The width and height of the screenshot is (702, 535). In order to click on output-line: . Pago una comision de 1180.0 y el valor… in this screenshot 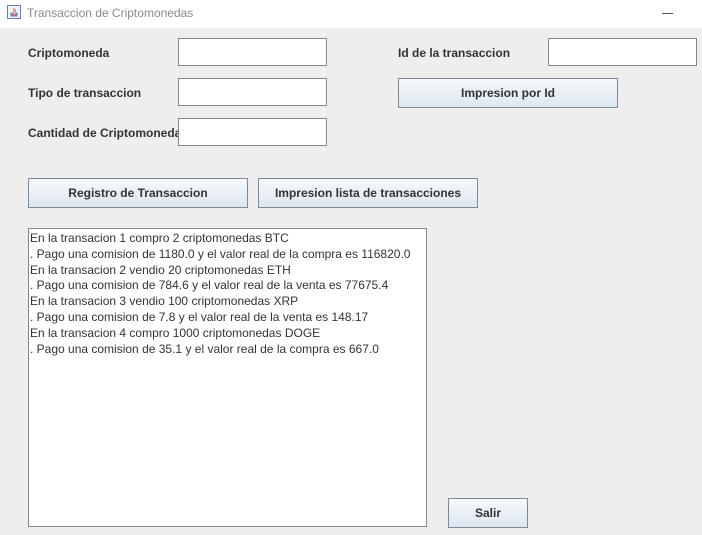, I will do `click(220, 253)`.